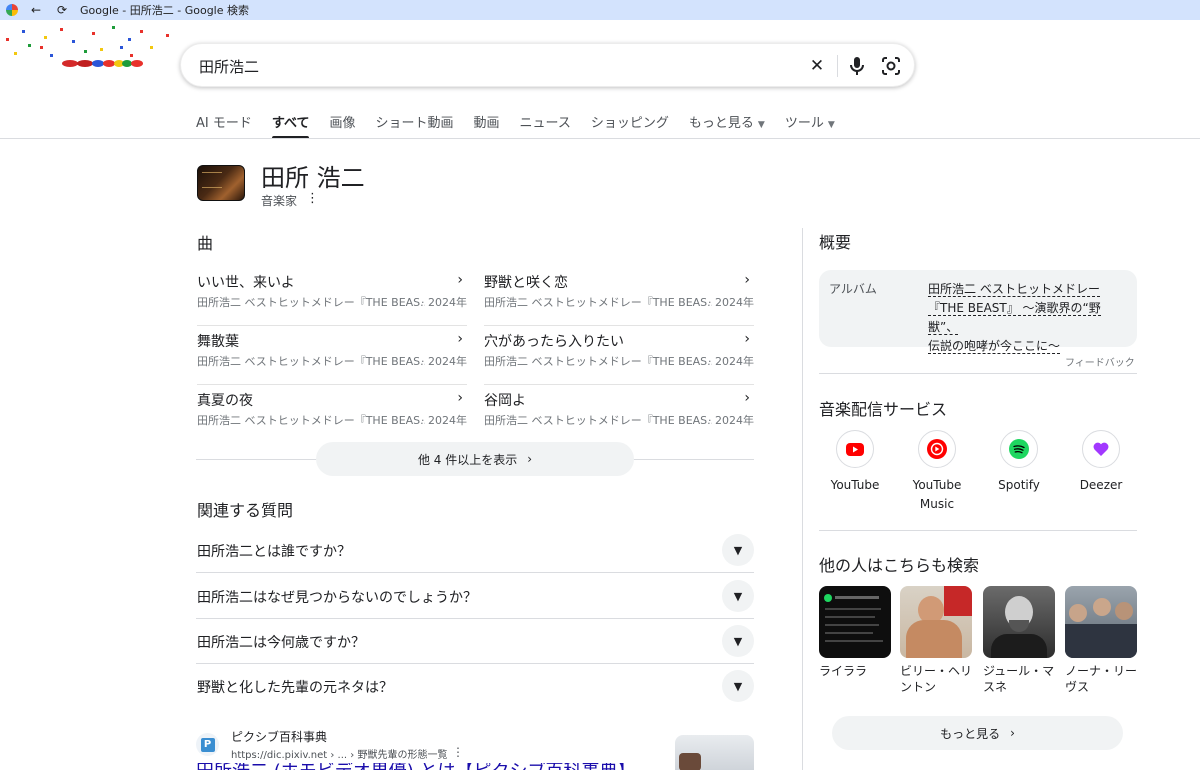 This screenshot has height=770, width=1200. What do you see at coordinates (554, 342) in the screenshot?
I see `song-title: 穴があったら入りたい` at bounding box center [554, 342].